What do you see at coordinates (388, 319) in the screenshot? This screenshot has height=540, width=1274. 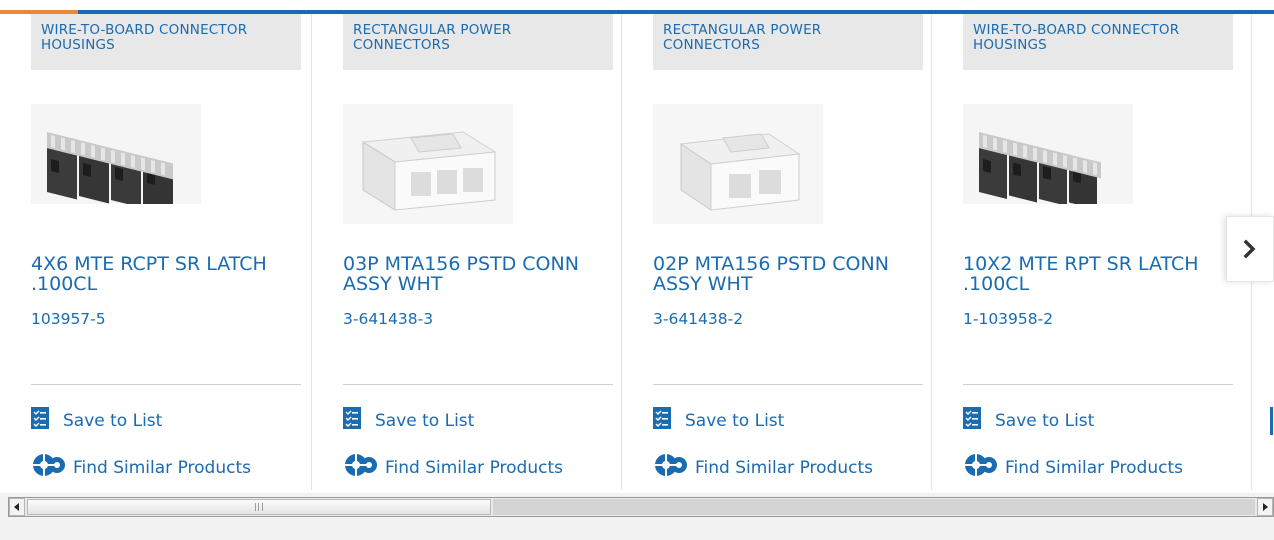 I see `product-part-number-link: 3-641438-3` at bounding box center [388, 319].